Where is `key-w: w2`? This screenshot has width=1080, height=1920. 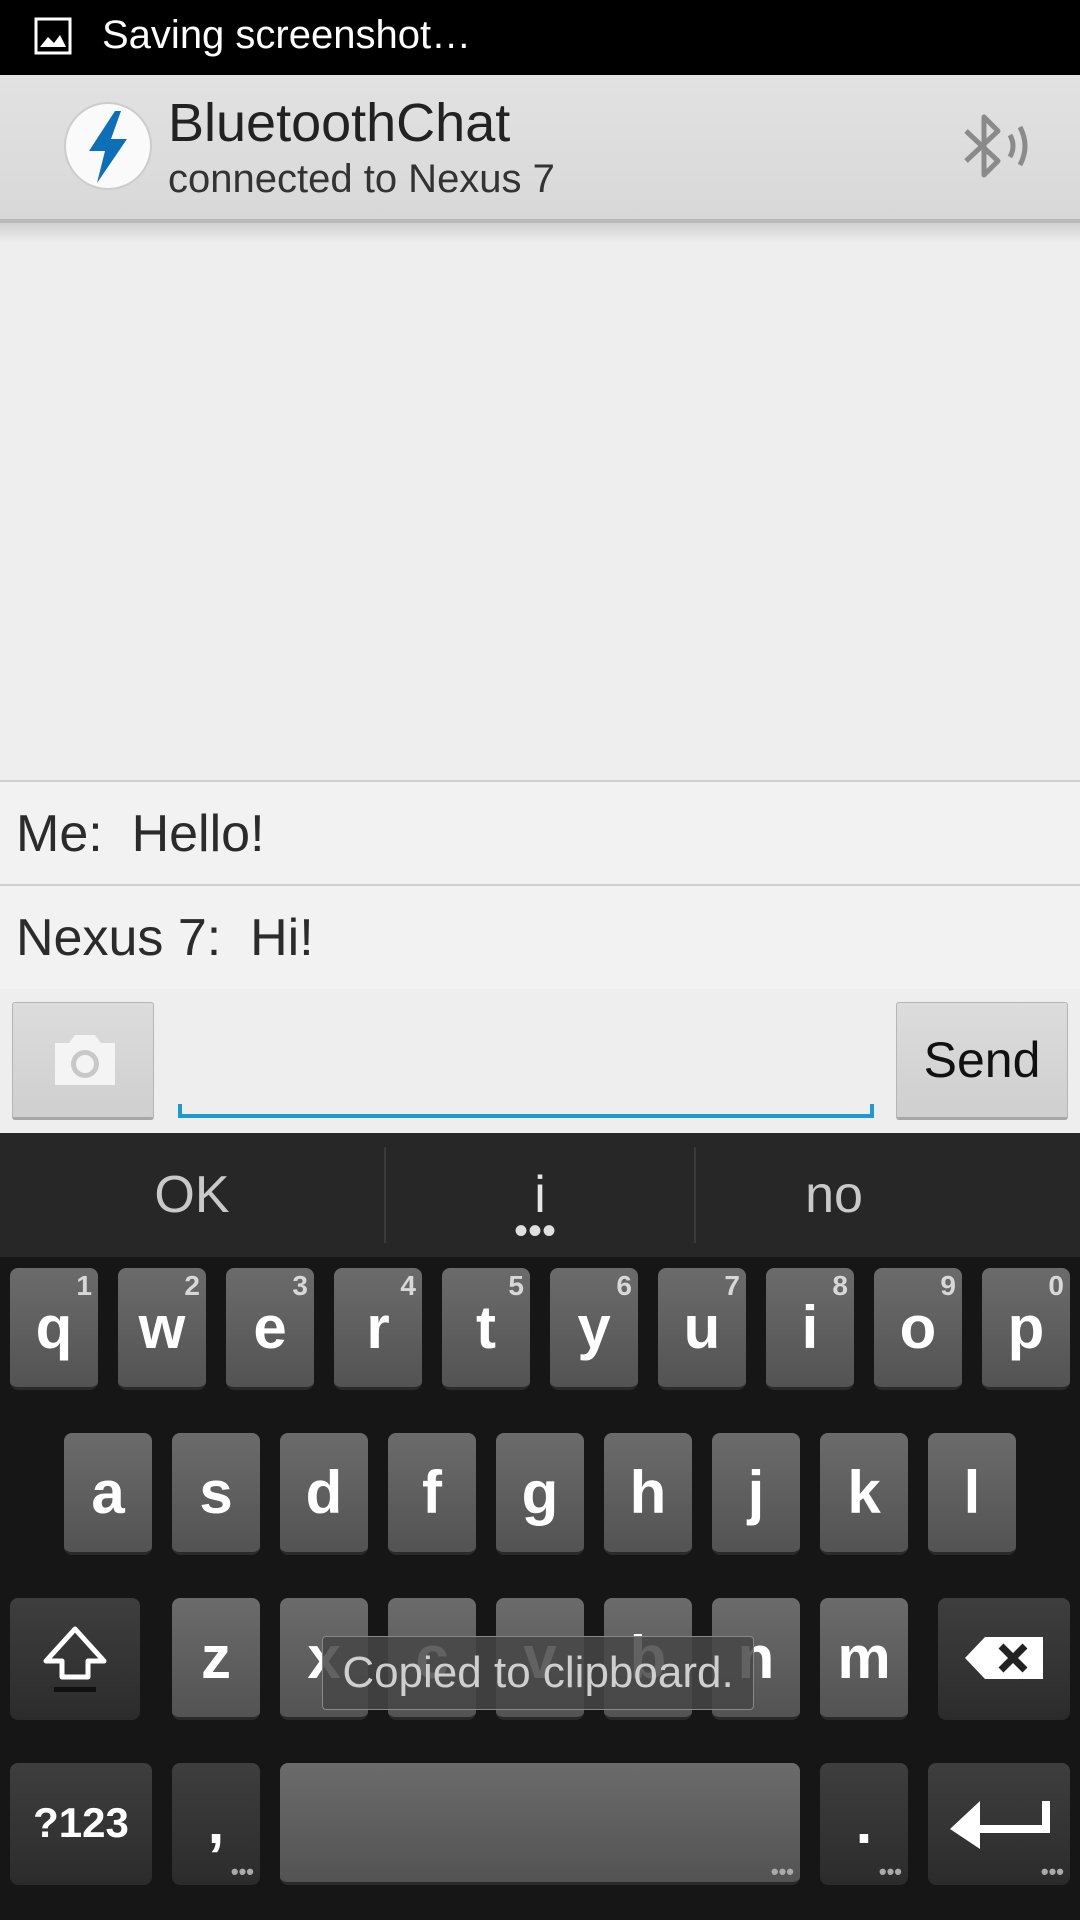 key-w: w2 is located at coordinates (162, 1329).